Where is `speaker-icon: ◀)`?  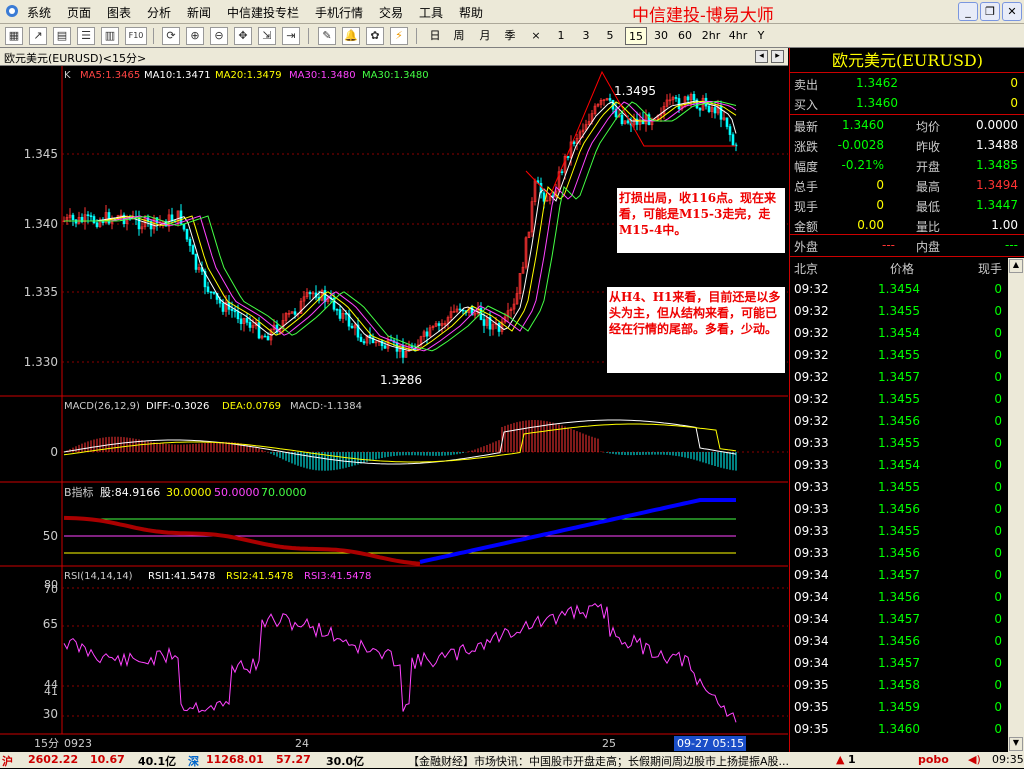
speaker-icon: ◀) is located at coordinates (974, 759).